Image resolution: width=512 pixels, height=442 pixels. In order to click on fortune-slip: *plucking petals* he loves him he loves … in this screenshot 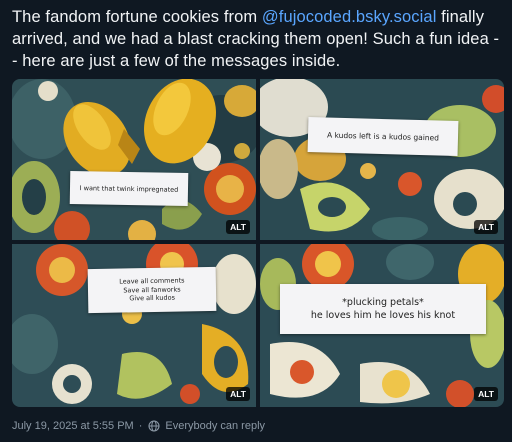, I will do `click(383, 309)`.